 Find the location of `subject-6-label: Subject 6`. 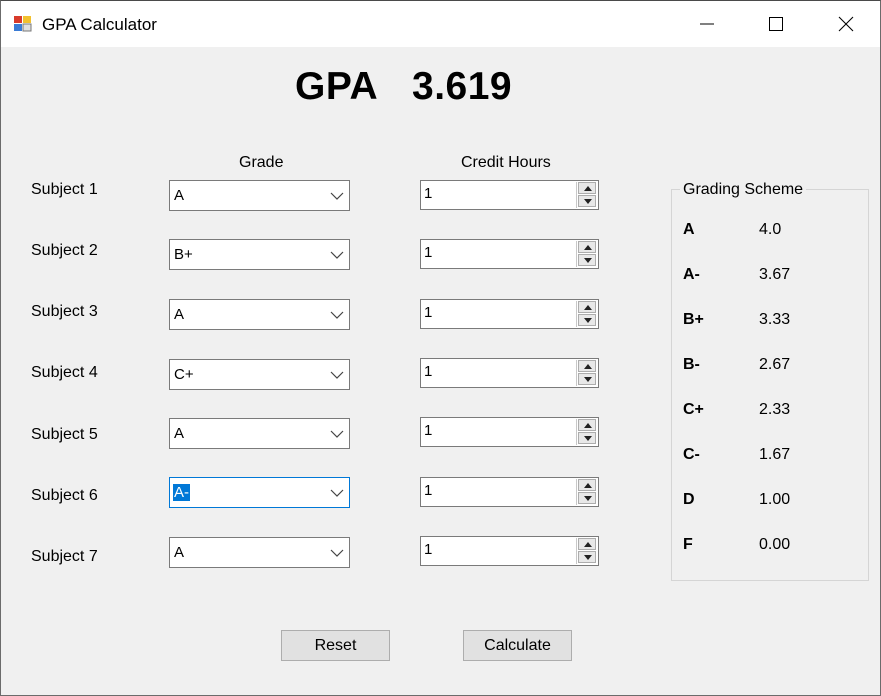

subject-6-label: Subject 6 is located at coordinates (64, 495).